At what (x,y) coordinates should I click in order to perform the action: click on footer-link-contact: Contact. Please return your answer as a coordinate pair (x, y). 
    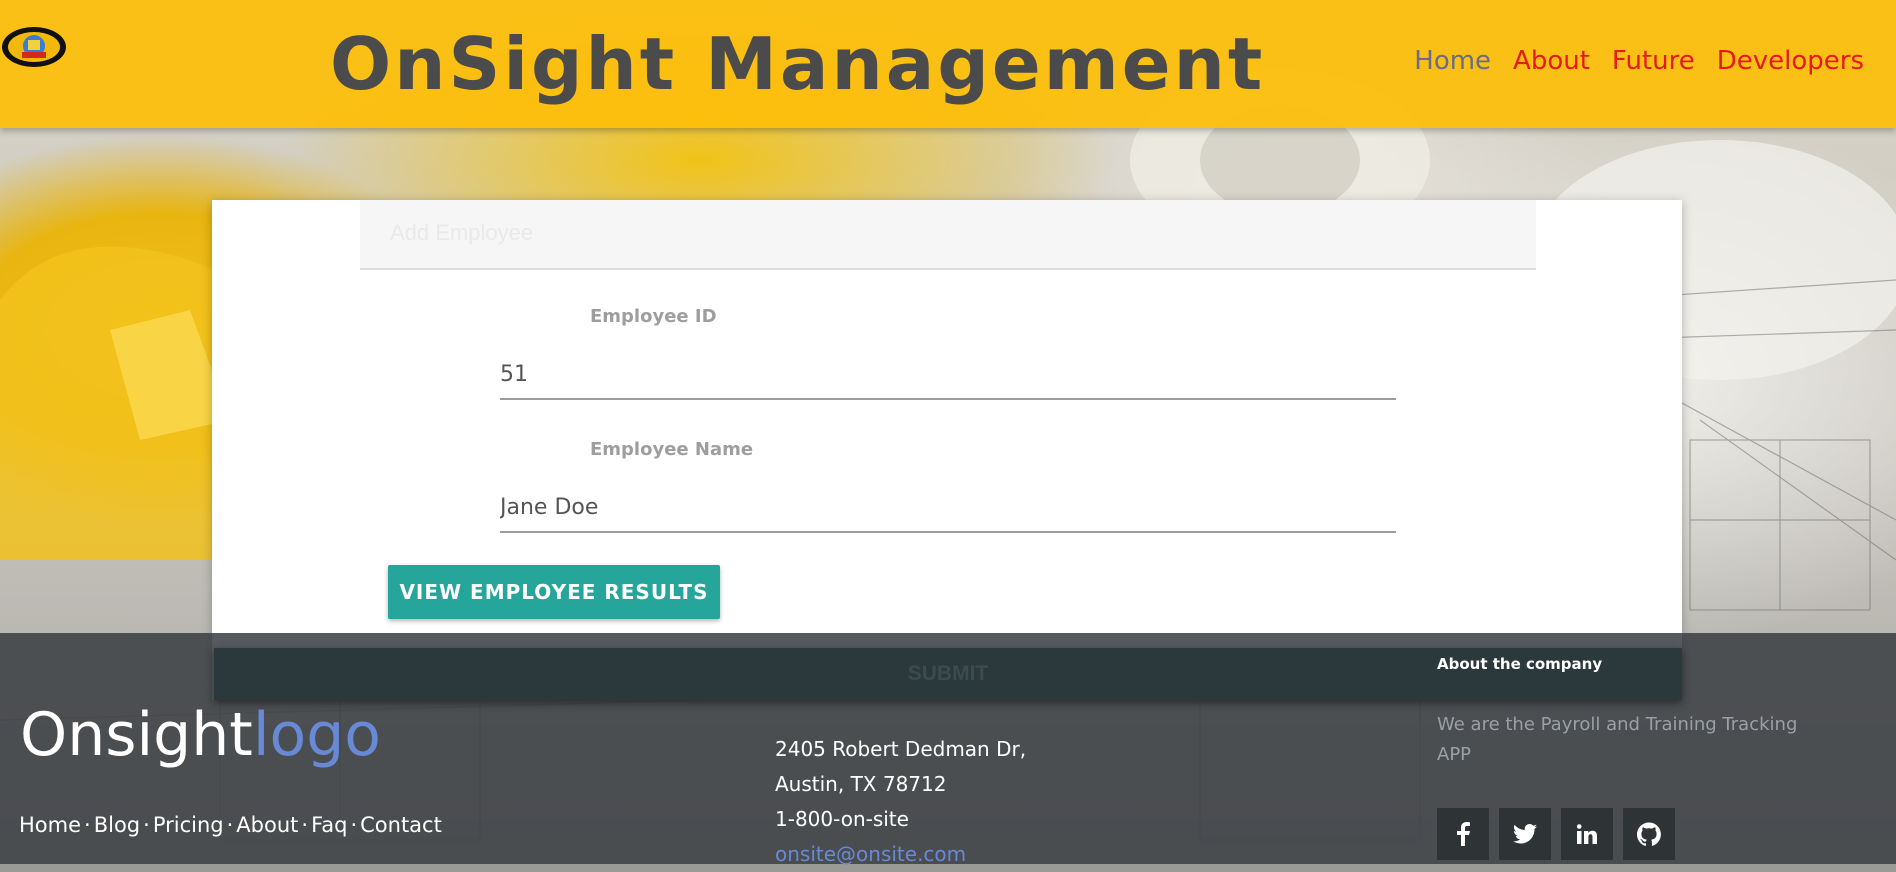
    Looking at the image, I should click on (401, 825).